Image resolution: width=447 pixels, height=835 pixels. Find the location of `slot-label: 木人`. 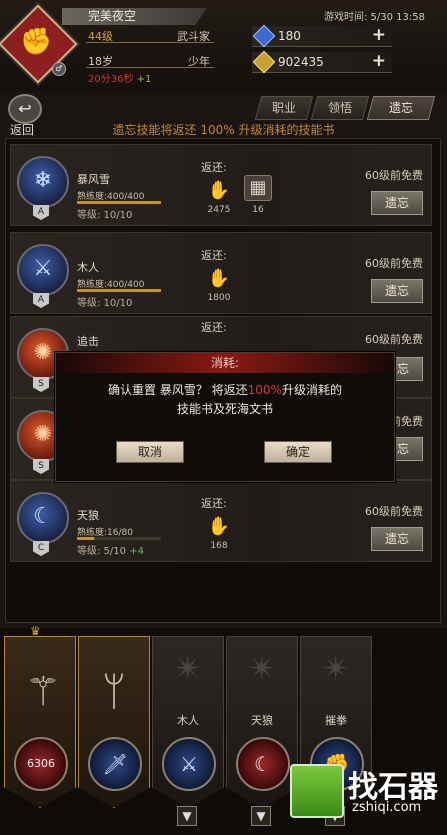

slot-label: 木人 is located at coordinates (188, 720).